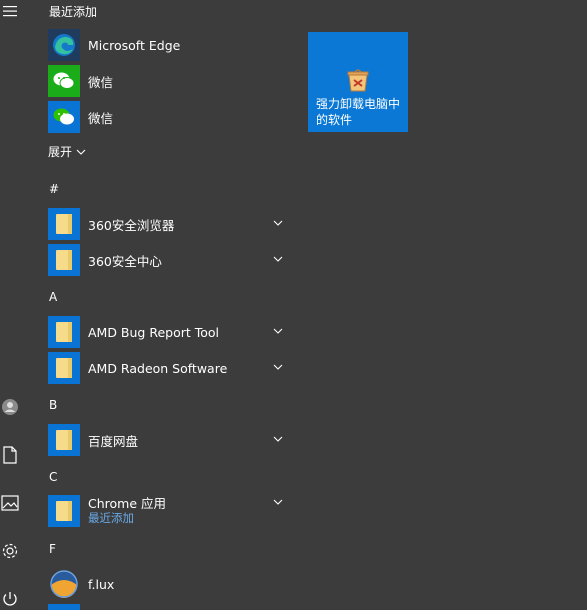 This screenshot has width=587, height=610. I want to click on pinned-tile-uninstaller: 强力卸载电脑中的软件, so click(358, 82).